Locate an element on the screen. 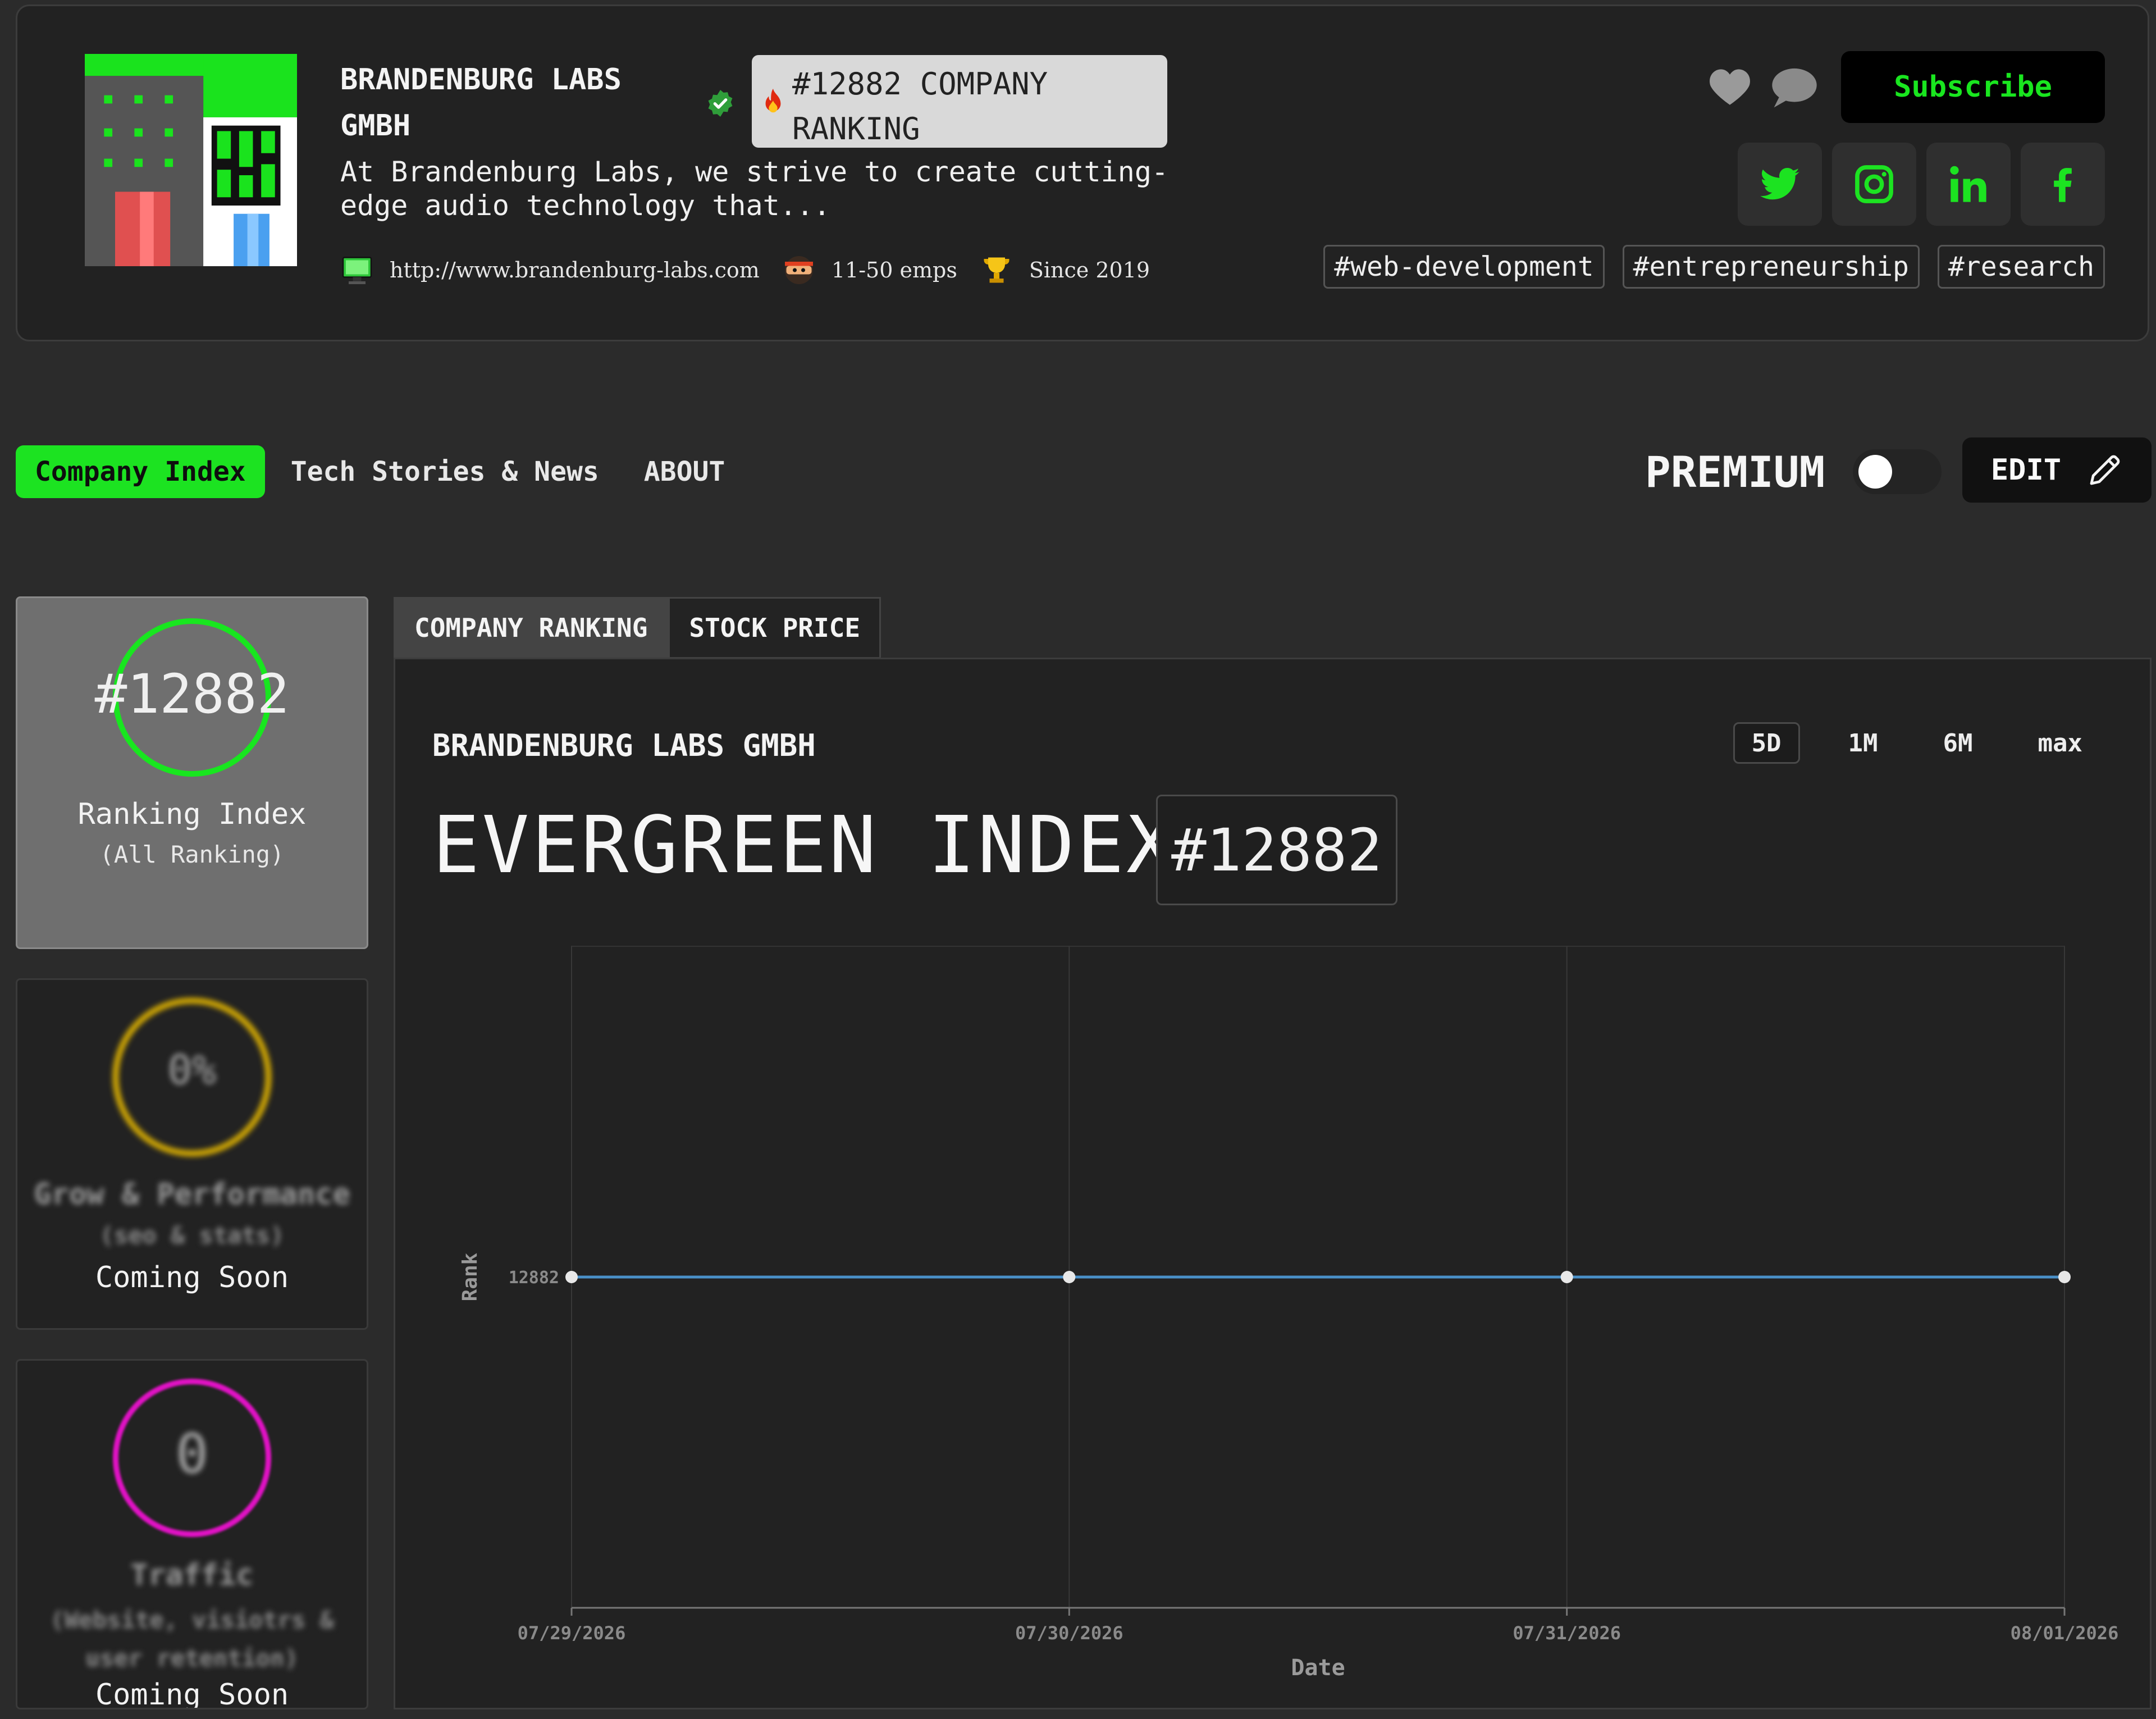 The image size is (2156, 1719). header-actions: Subscribe is located at coordinates (1907, 87).